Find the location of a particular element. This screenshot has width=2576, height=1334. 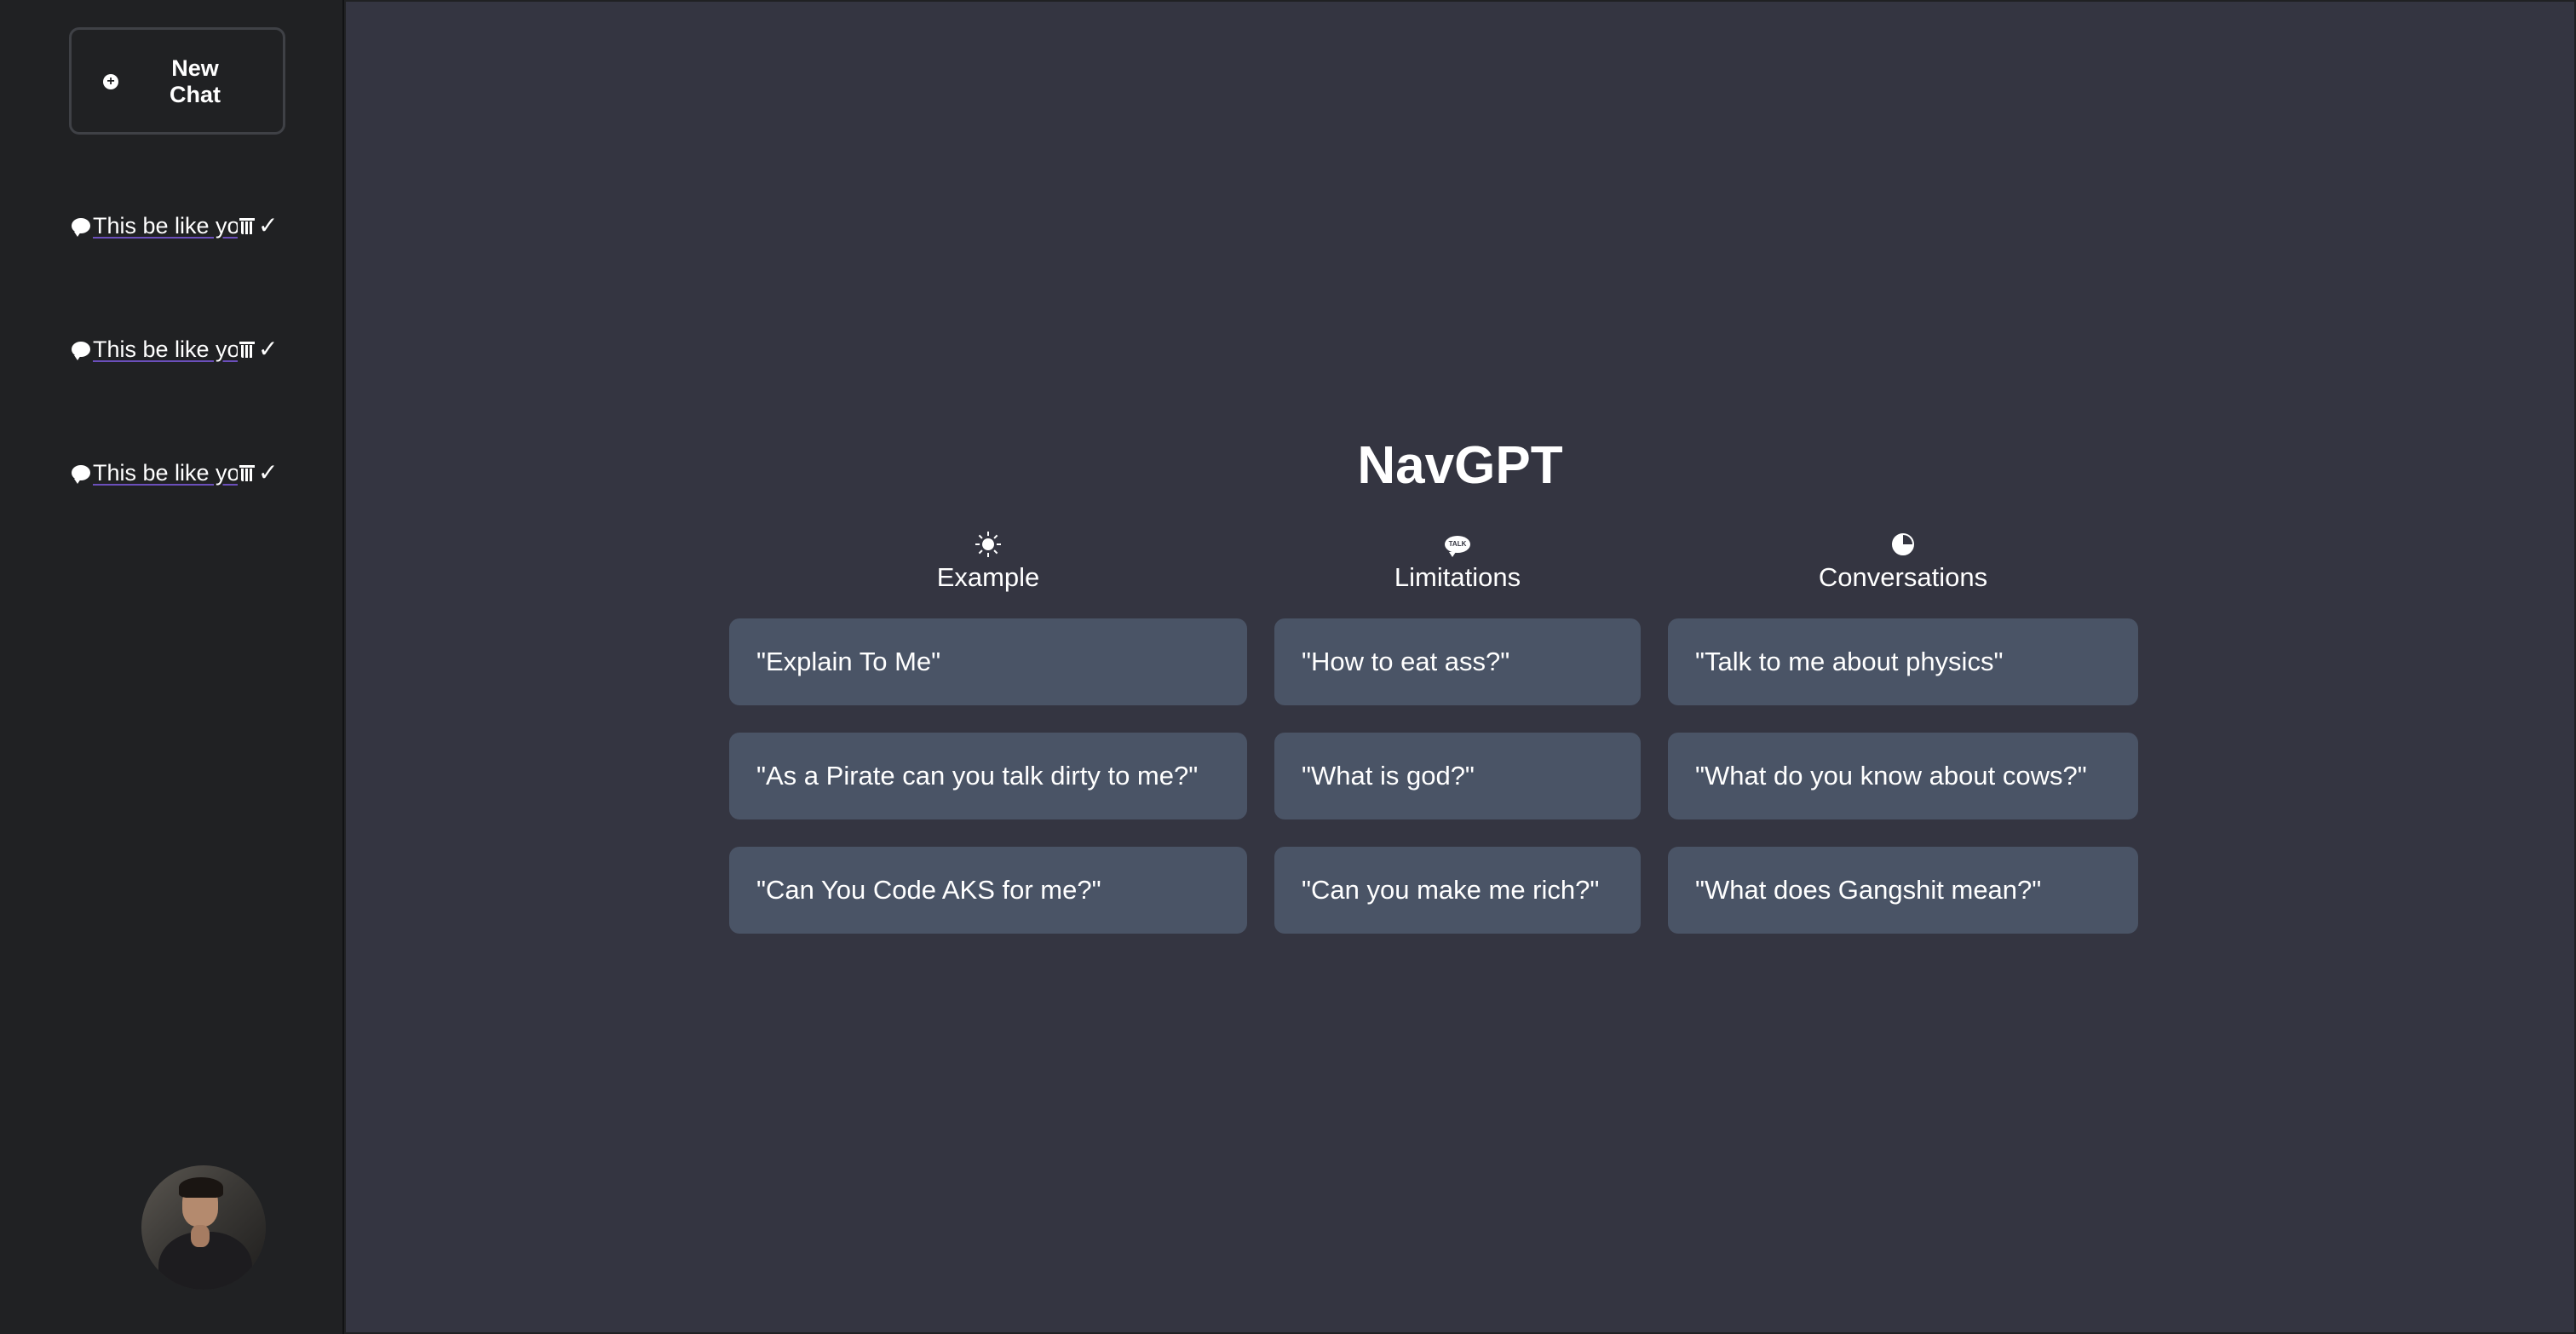

new-chat-button: + New Chat is located at coordinates (177, 81).